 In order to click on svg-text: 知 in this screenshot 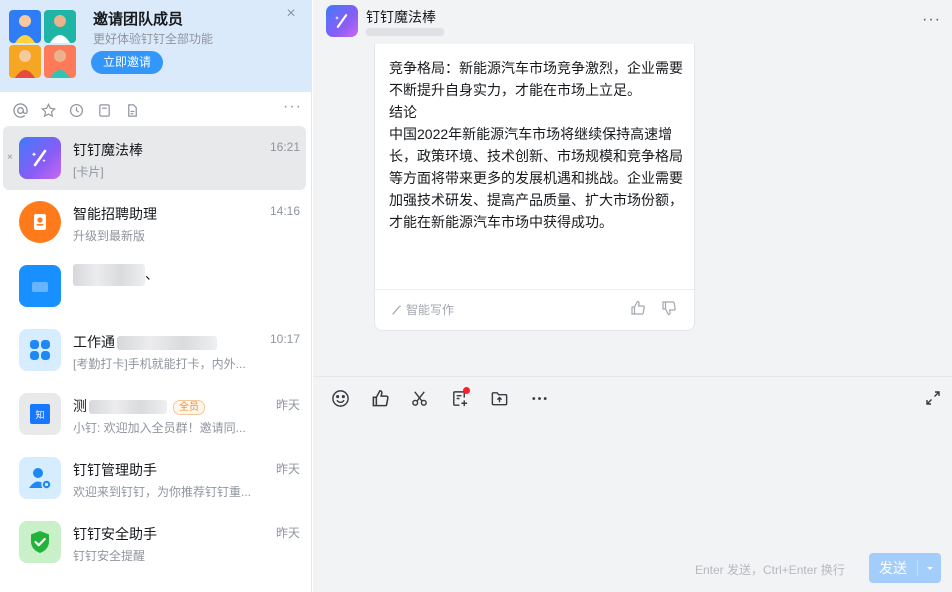, I will do `click(39, 415)`.